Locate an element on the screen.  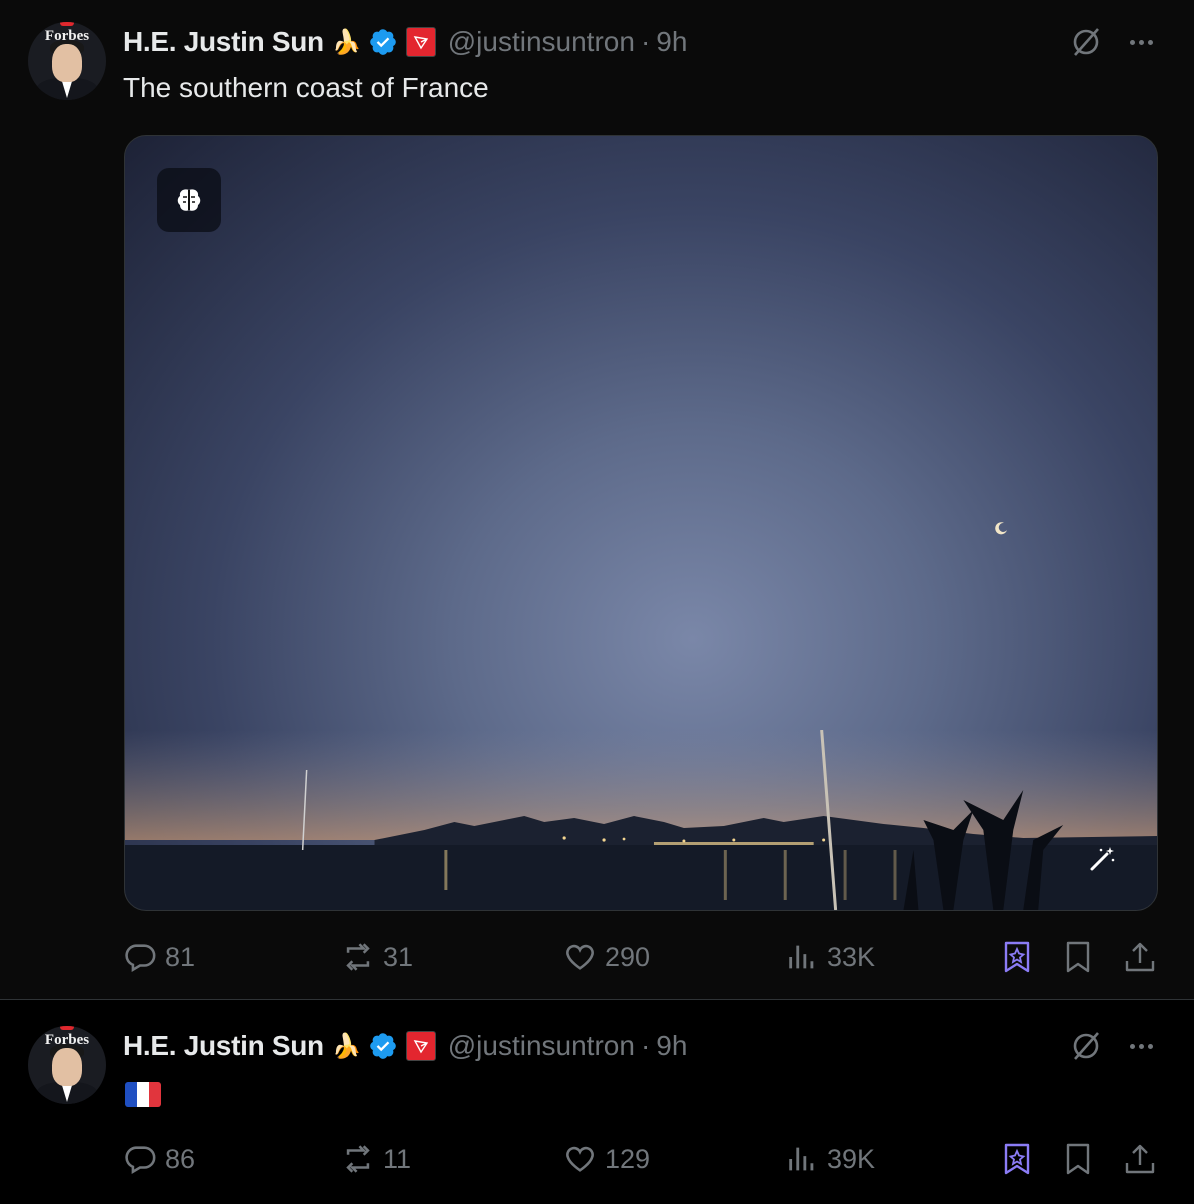
reply-count: 86 is located at coordinates (180, 1158).